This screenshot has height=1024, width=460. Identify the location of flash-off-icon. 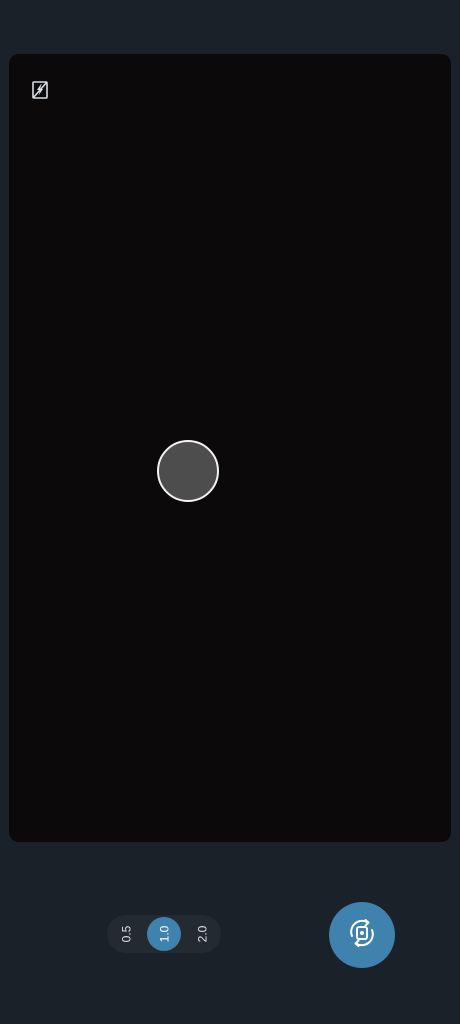
(40, 92).